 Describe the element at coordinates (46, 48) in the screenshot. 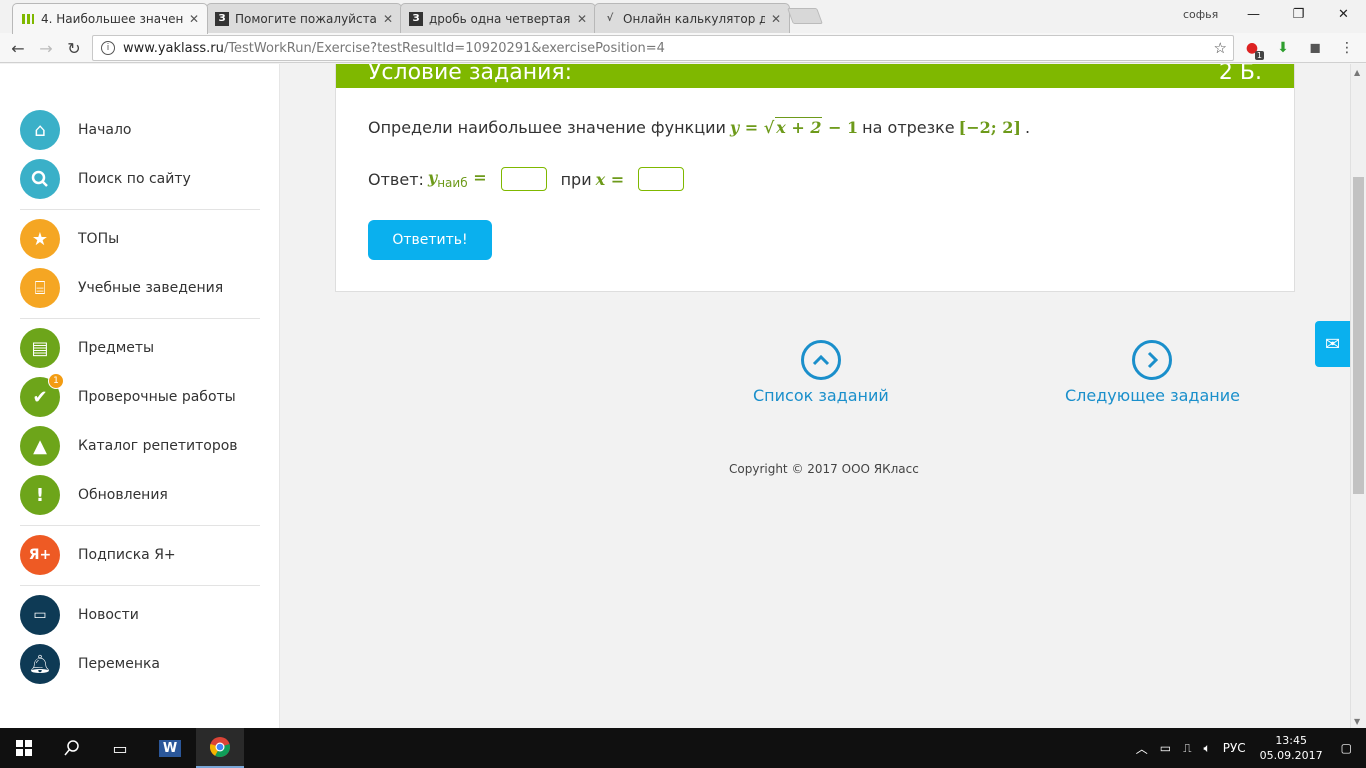

I see `forward-arrow-icon: →` at that location.